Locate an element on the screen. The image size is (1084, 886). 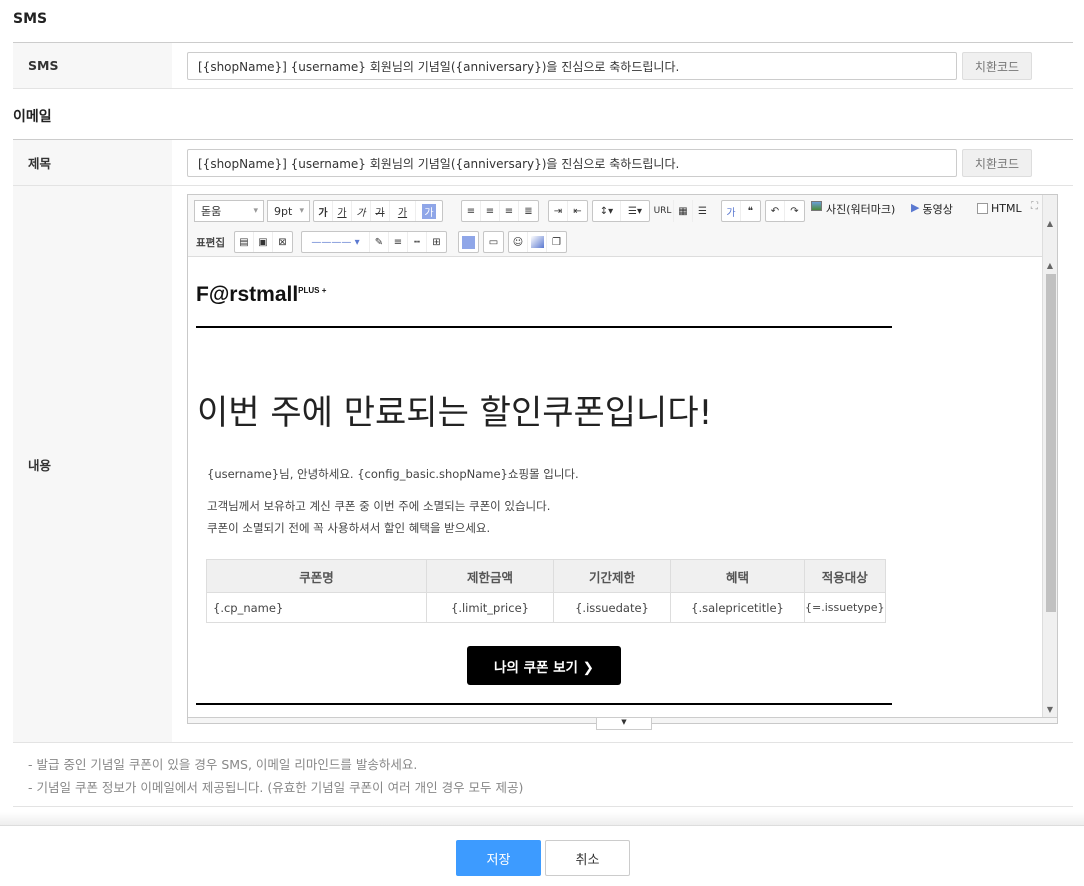
header-cell: 제한금액 is located at coordinates (490, 576).